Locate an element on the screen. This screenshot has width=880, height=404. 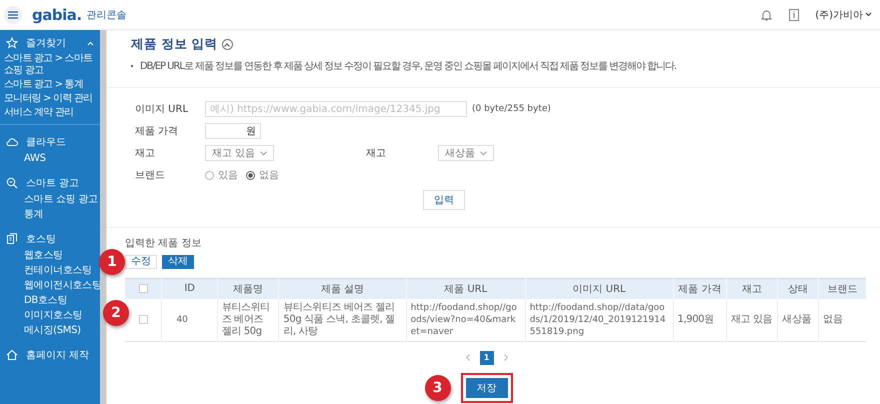
collapse-toggle is located at coordinates (227, 44).